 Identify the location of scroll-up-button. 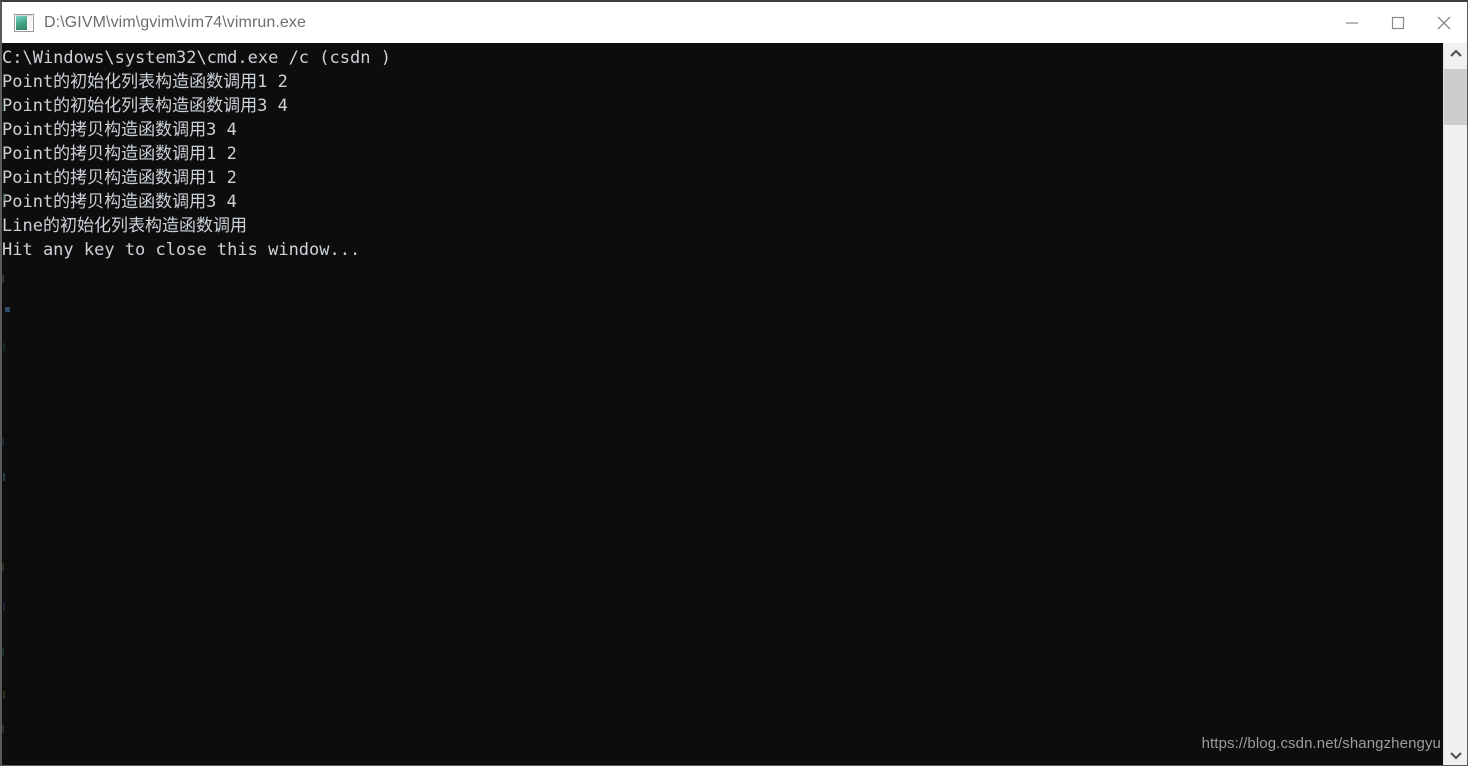
(1455, 54).